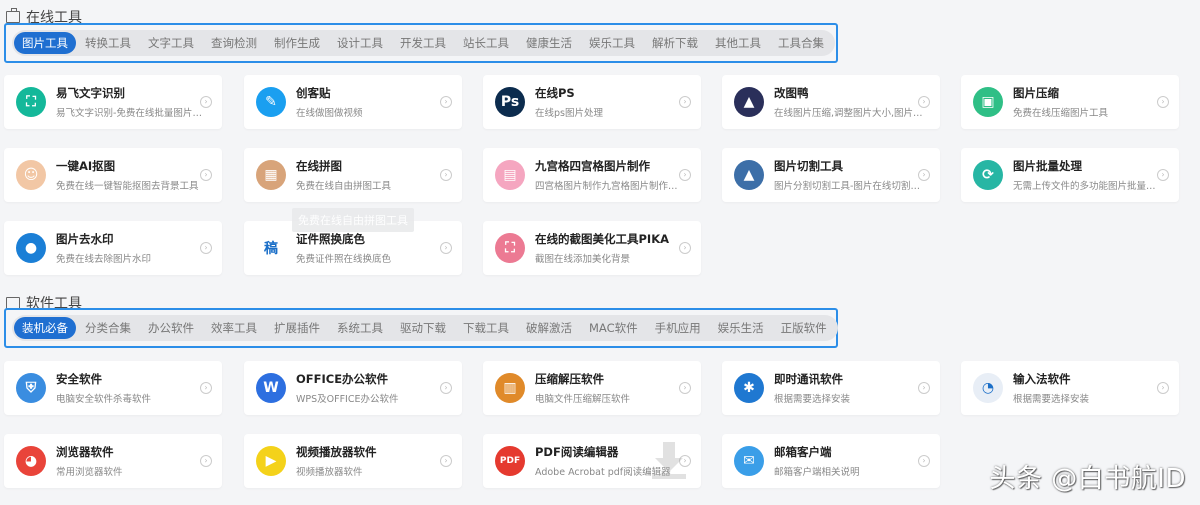 This screenshot has width=1200, height=505. What do you see at coordinates (271, 248) in the screenshot?
I see `id-photo-icon: 稿` at bounding box center [271, 248].